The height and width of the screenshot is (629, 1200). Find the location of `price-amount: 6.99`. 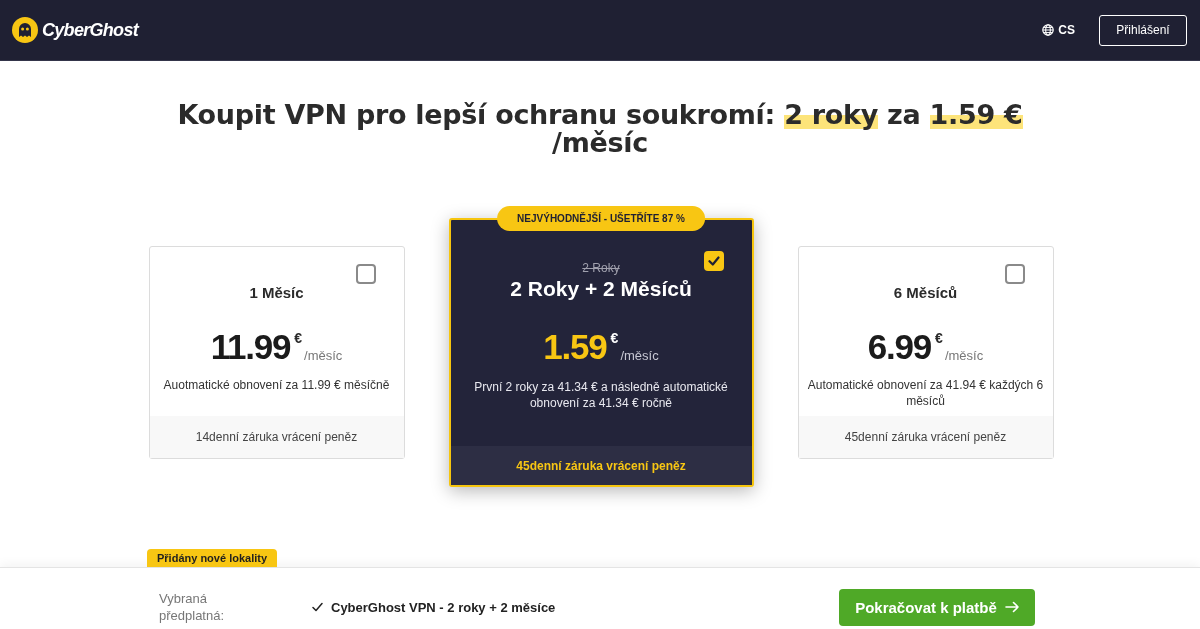

price-amount: 6.99 is located at coordinates (899, 347).